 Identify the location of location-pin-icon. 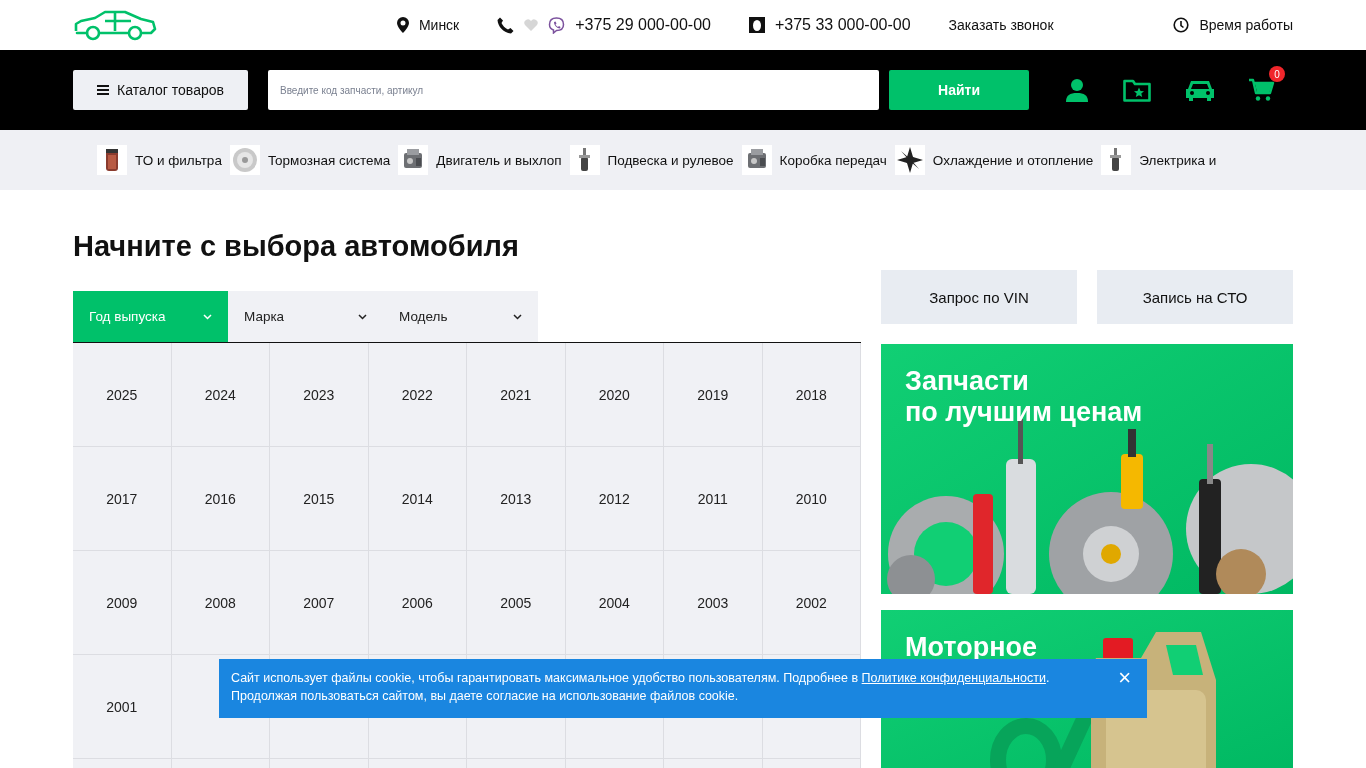
(402, 25).